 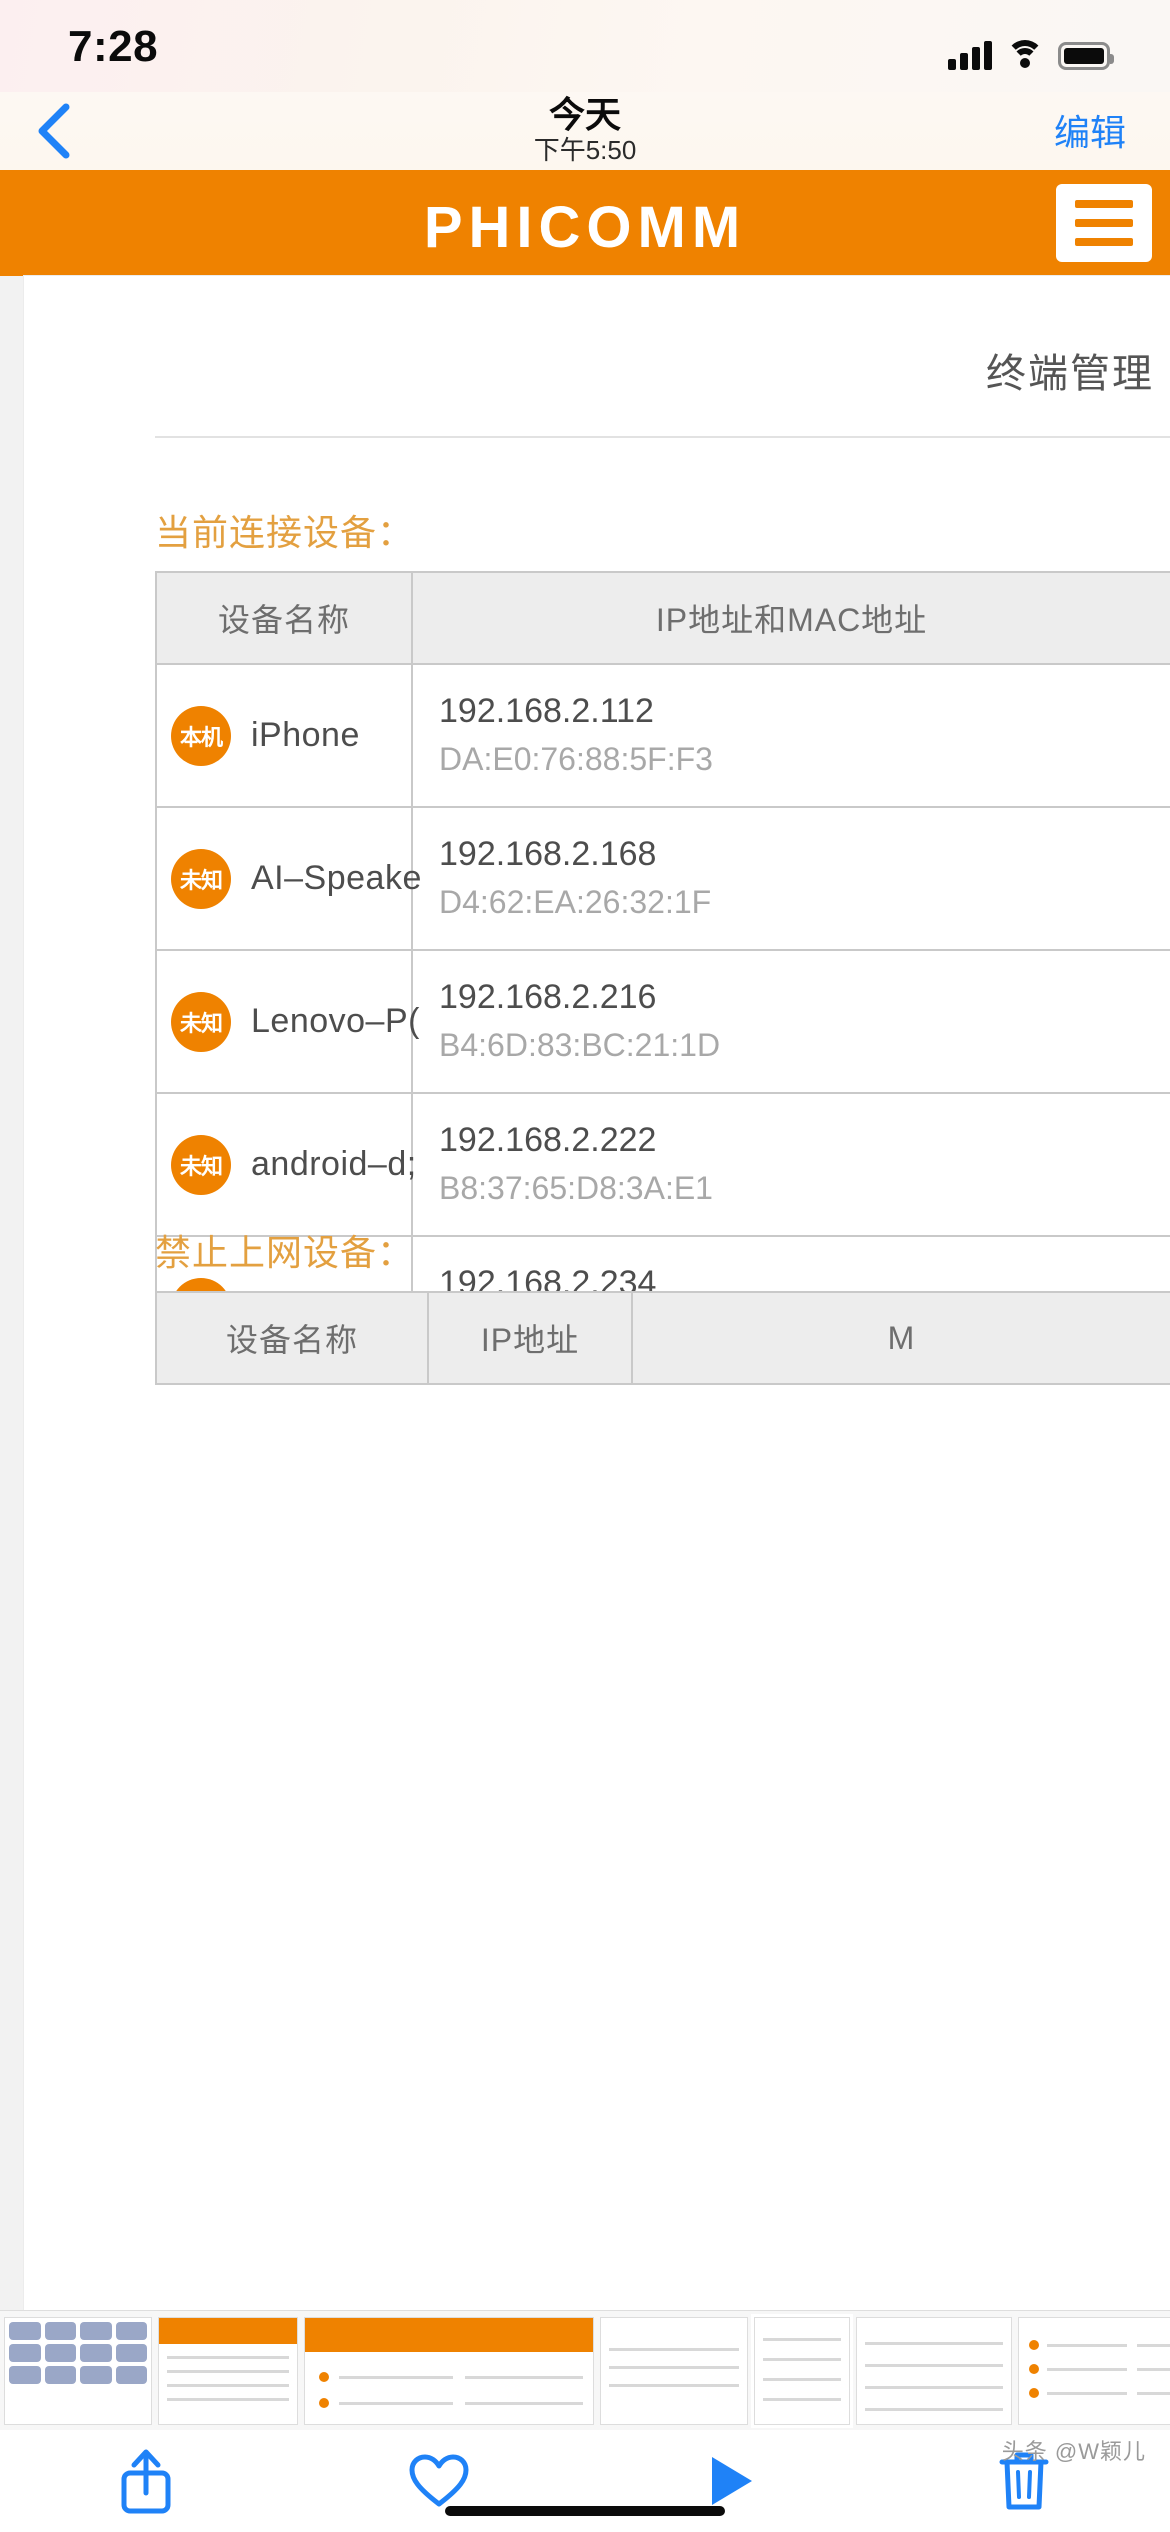 What do you see at coordinates (113, 46) in the screenshot?
I see `status-bar-time: 7:28` at bounding box center [113, 46].